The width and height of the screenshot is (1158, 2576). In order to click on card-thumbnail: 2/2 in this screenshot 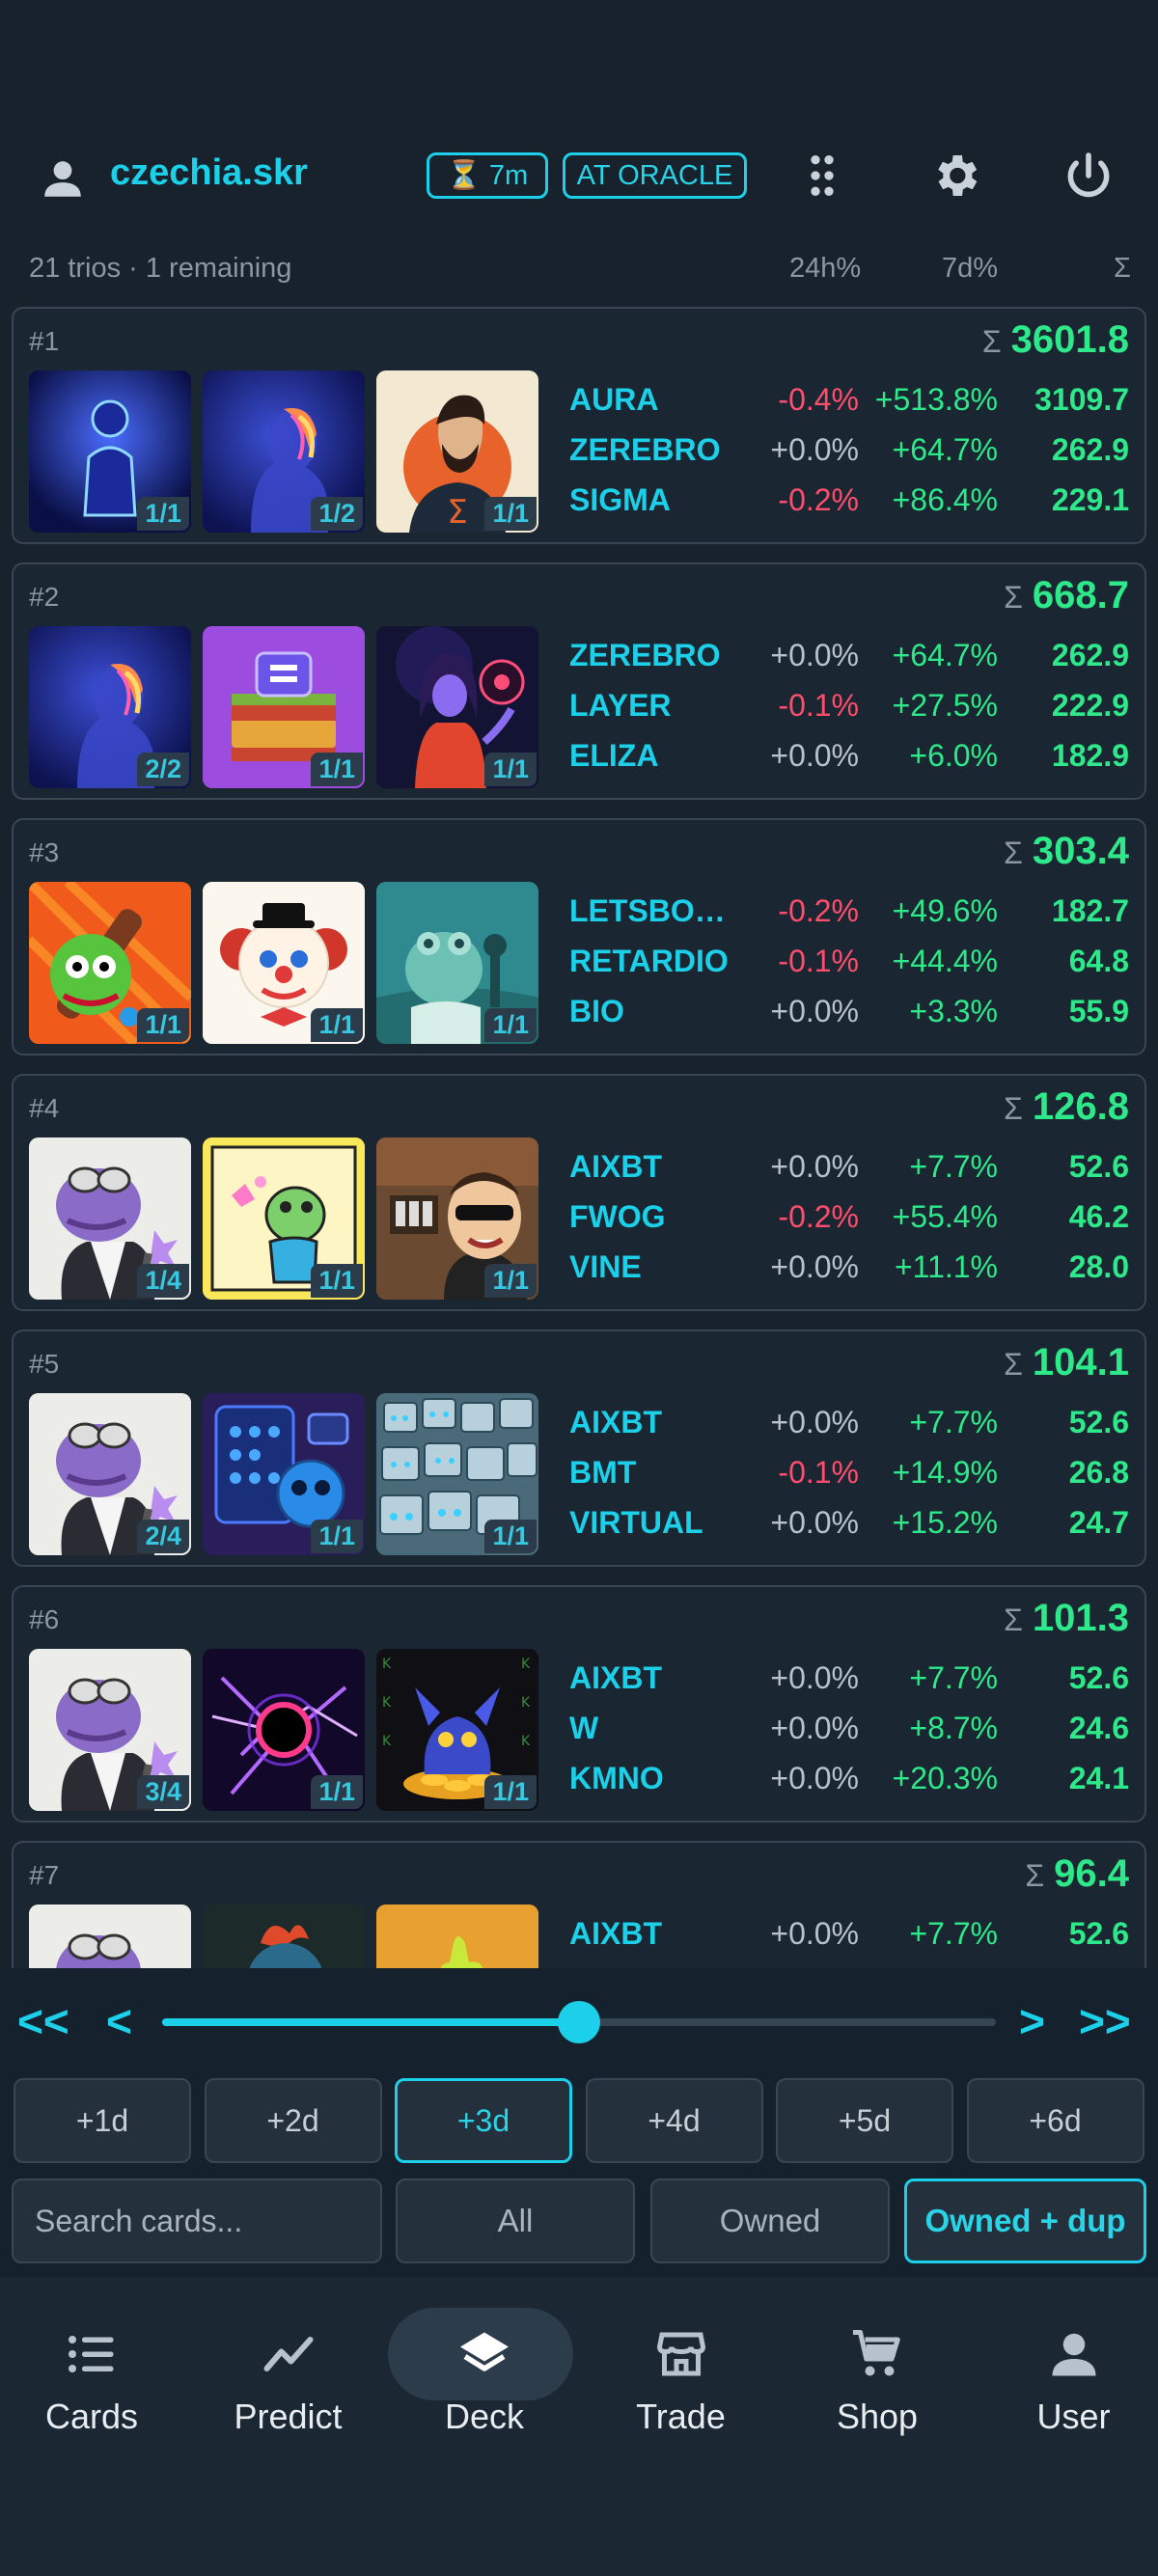, I will do `click(110, 707)`.